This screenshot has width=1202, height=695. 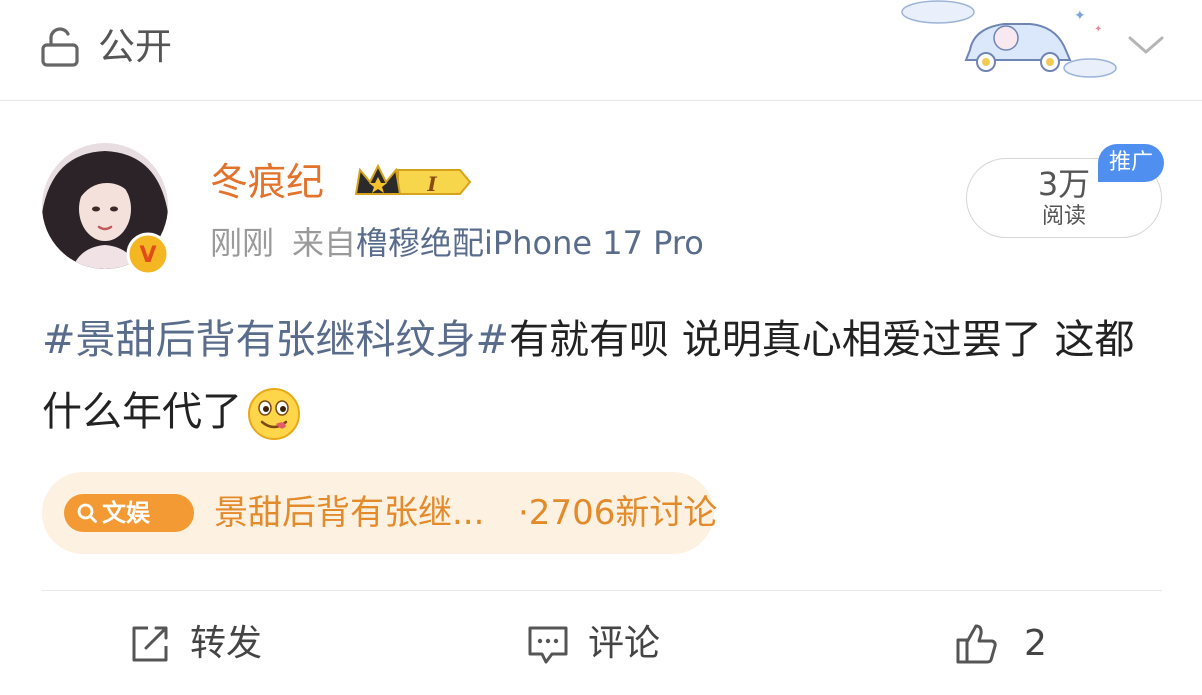 I want to click on topic-category-label: 文娱, so click(x=126, y=513).